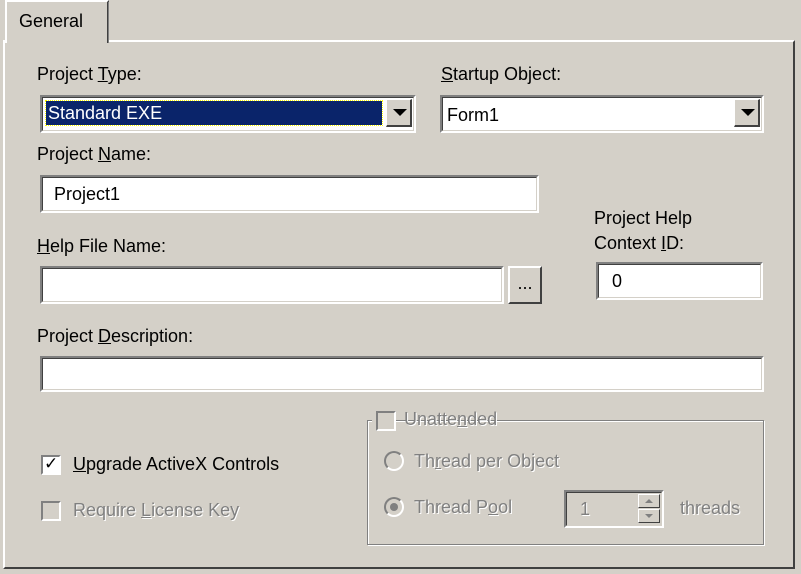 Image resolution: width=801 pixels, height=574 pixels. What do you see at coordinates (463, 507) in the screenshot?
I see `thread-pool-label: Thread Pool` at bounding box center [463, 507].